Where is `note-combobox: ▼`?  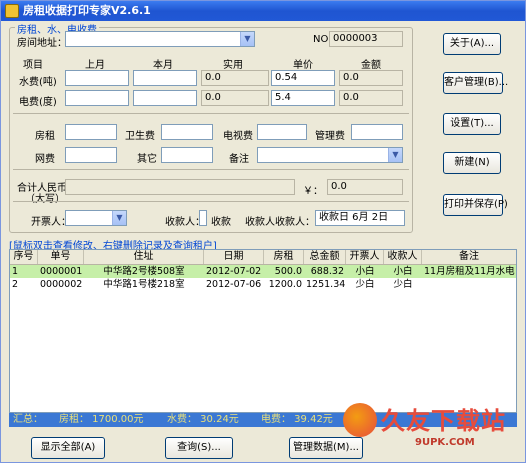
note-combobox: ▼ is located at coordinates (330, 155).